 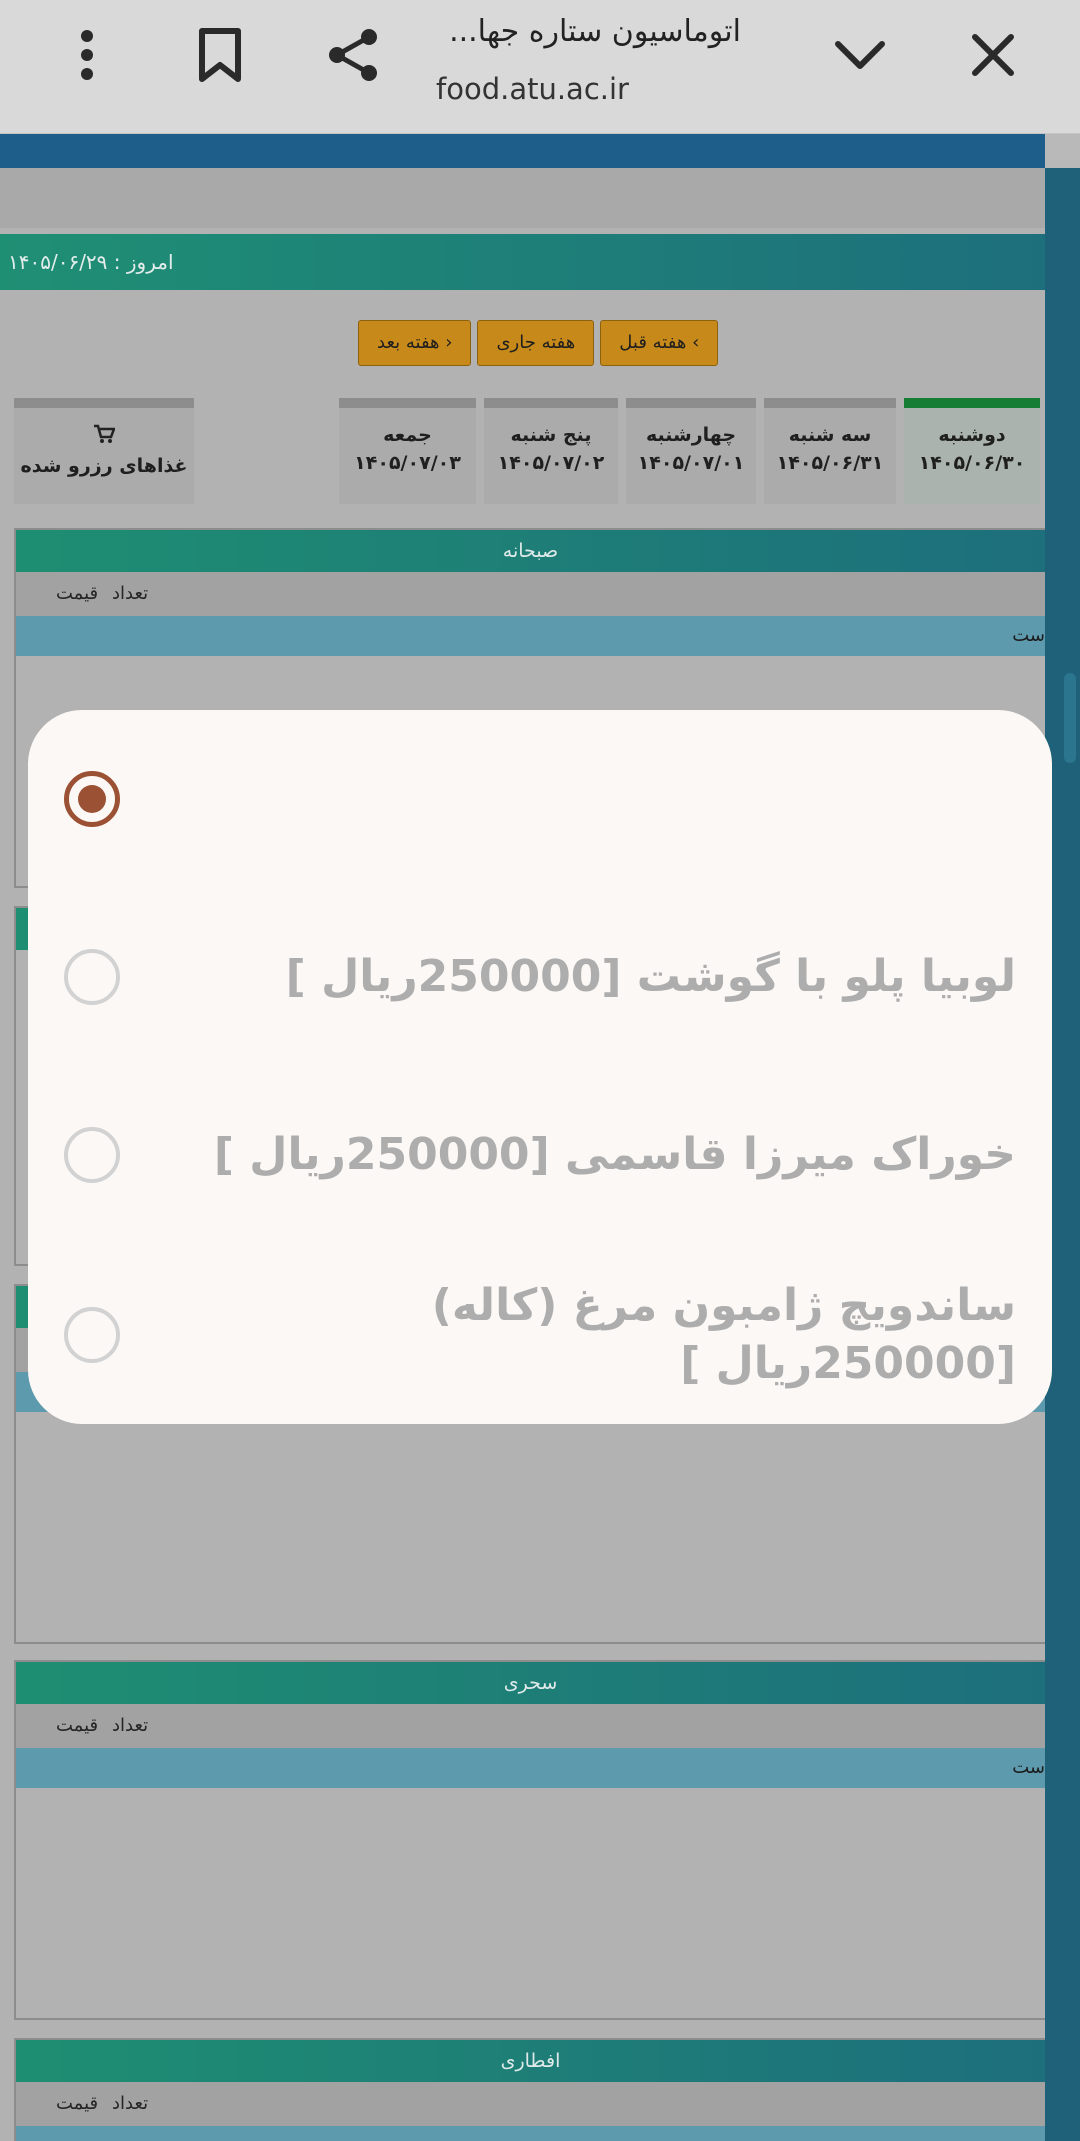 I want to click on page-url: food.atu.ac.ir, so click(x=532, y=89).